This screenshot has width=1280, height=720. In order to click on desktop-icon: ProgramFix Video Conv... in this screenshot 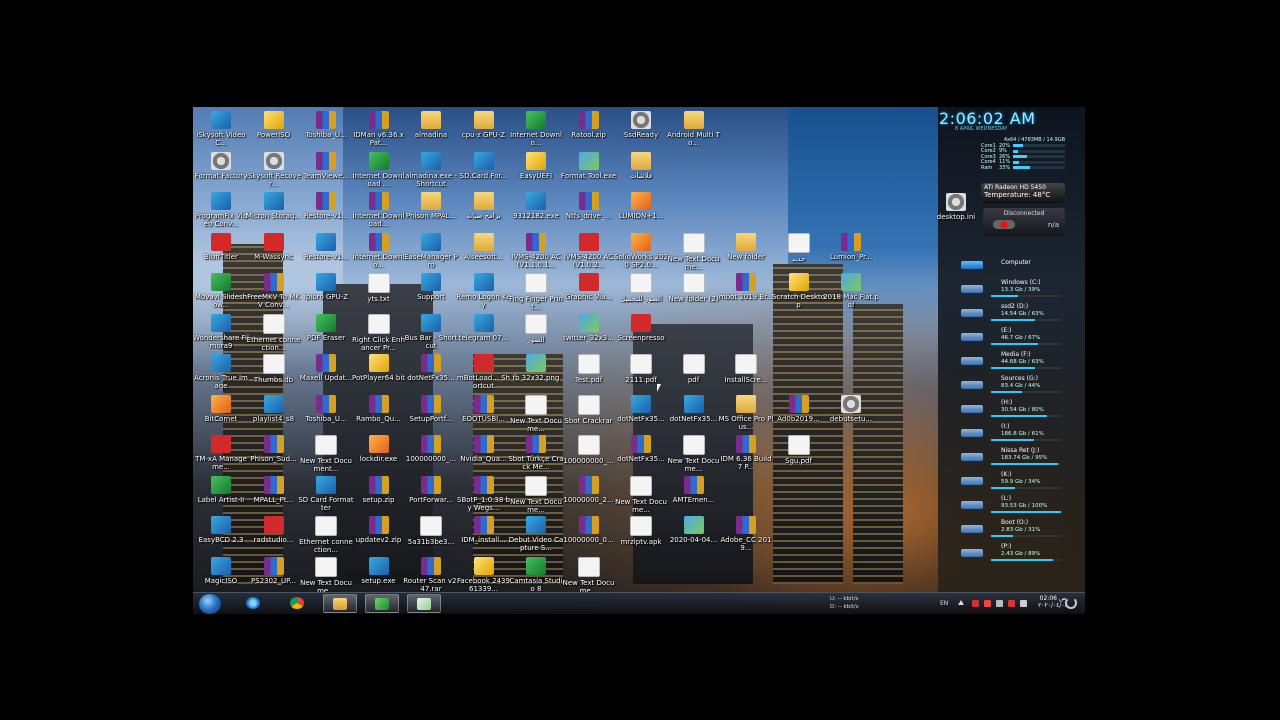, I will do `click(221, 214)`.